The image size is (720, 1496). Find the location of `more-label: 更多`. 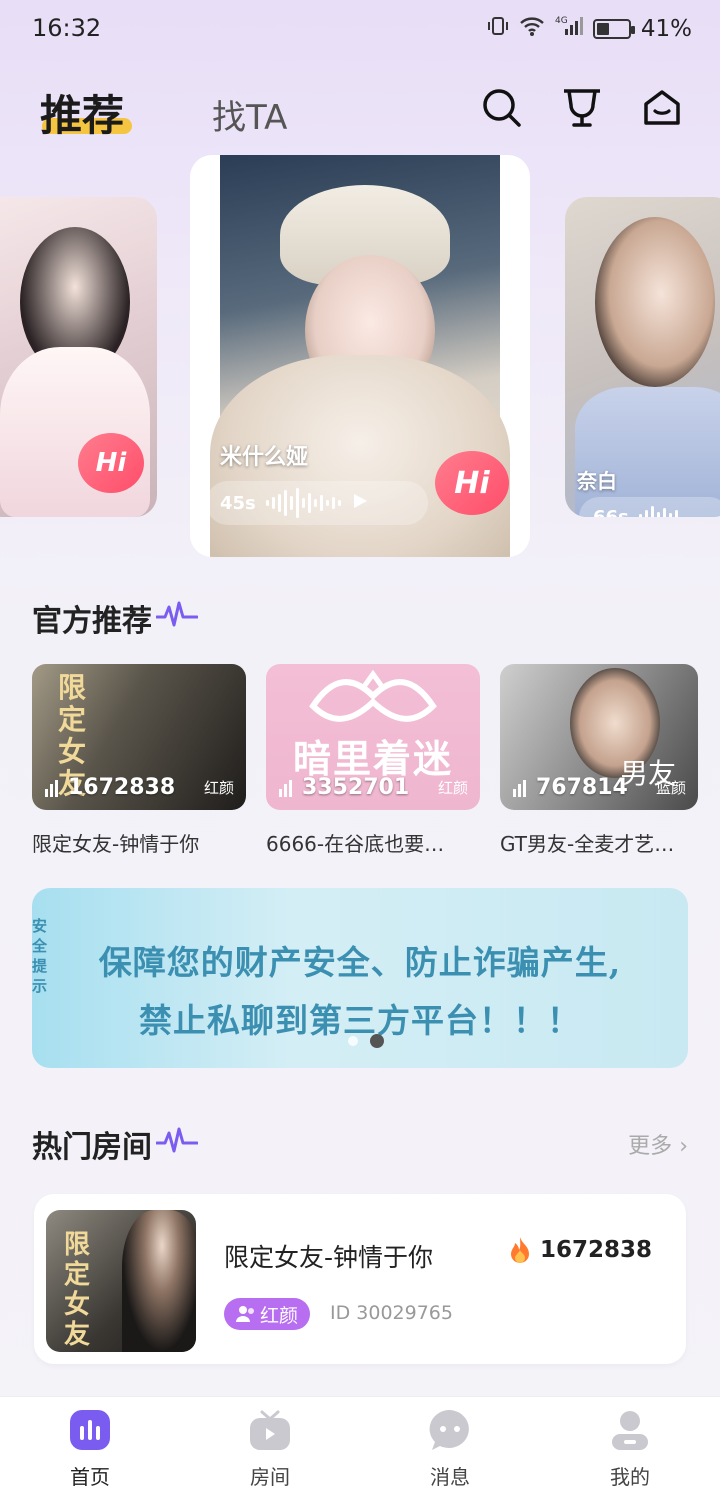

more-label: 更多 is located at coordinates (650, 1146).